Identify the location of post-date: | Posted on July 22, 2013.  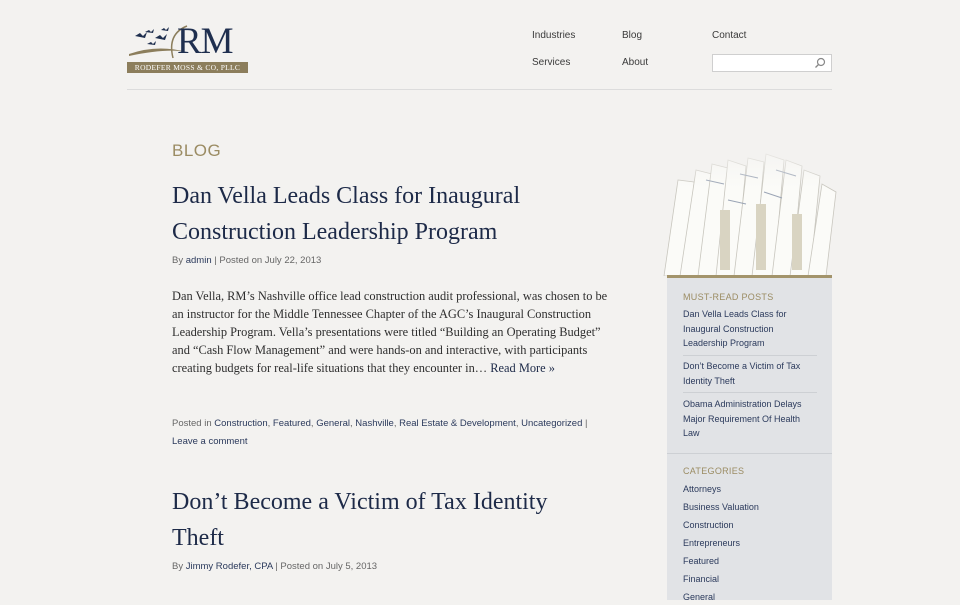
(268, 260).